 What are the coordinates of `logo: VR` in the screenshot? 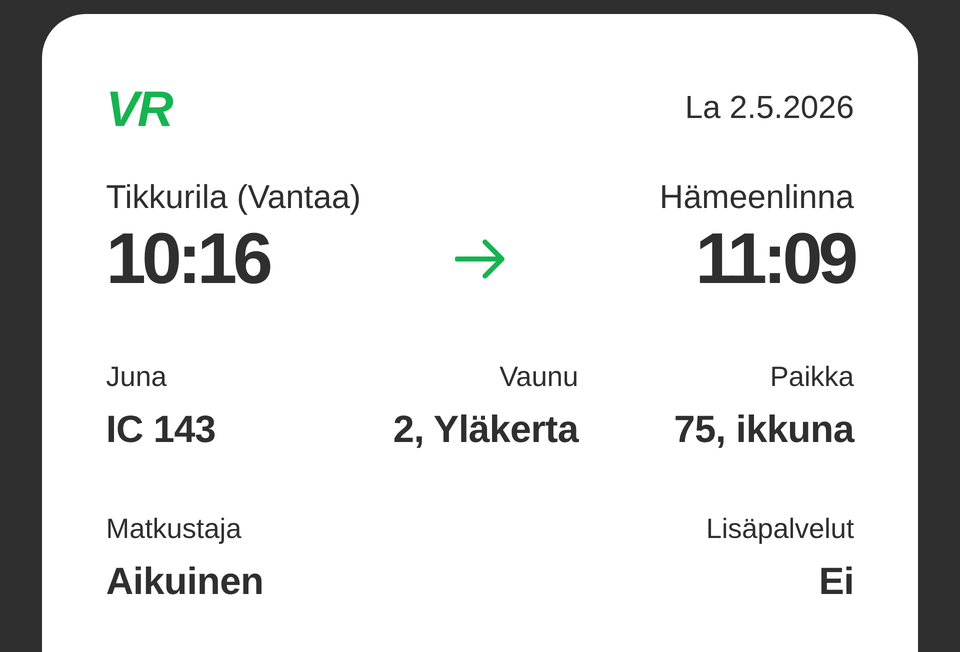 It's located at (139, 109).